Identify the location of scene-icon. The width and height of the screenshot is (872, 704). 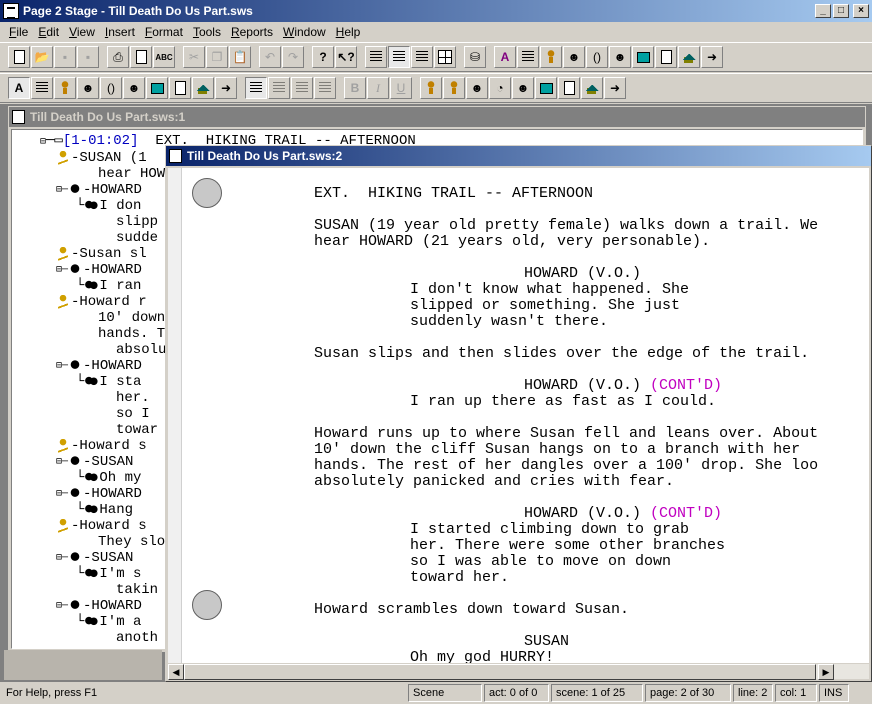
(689, 57).